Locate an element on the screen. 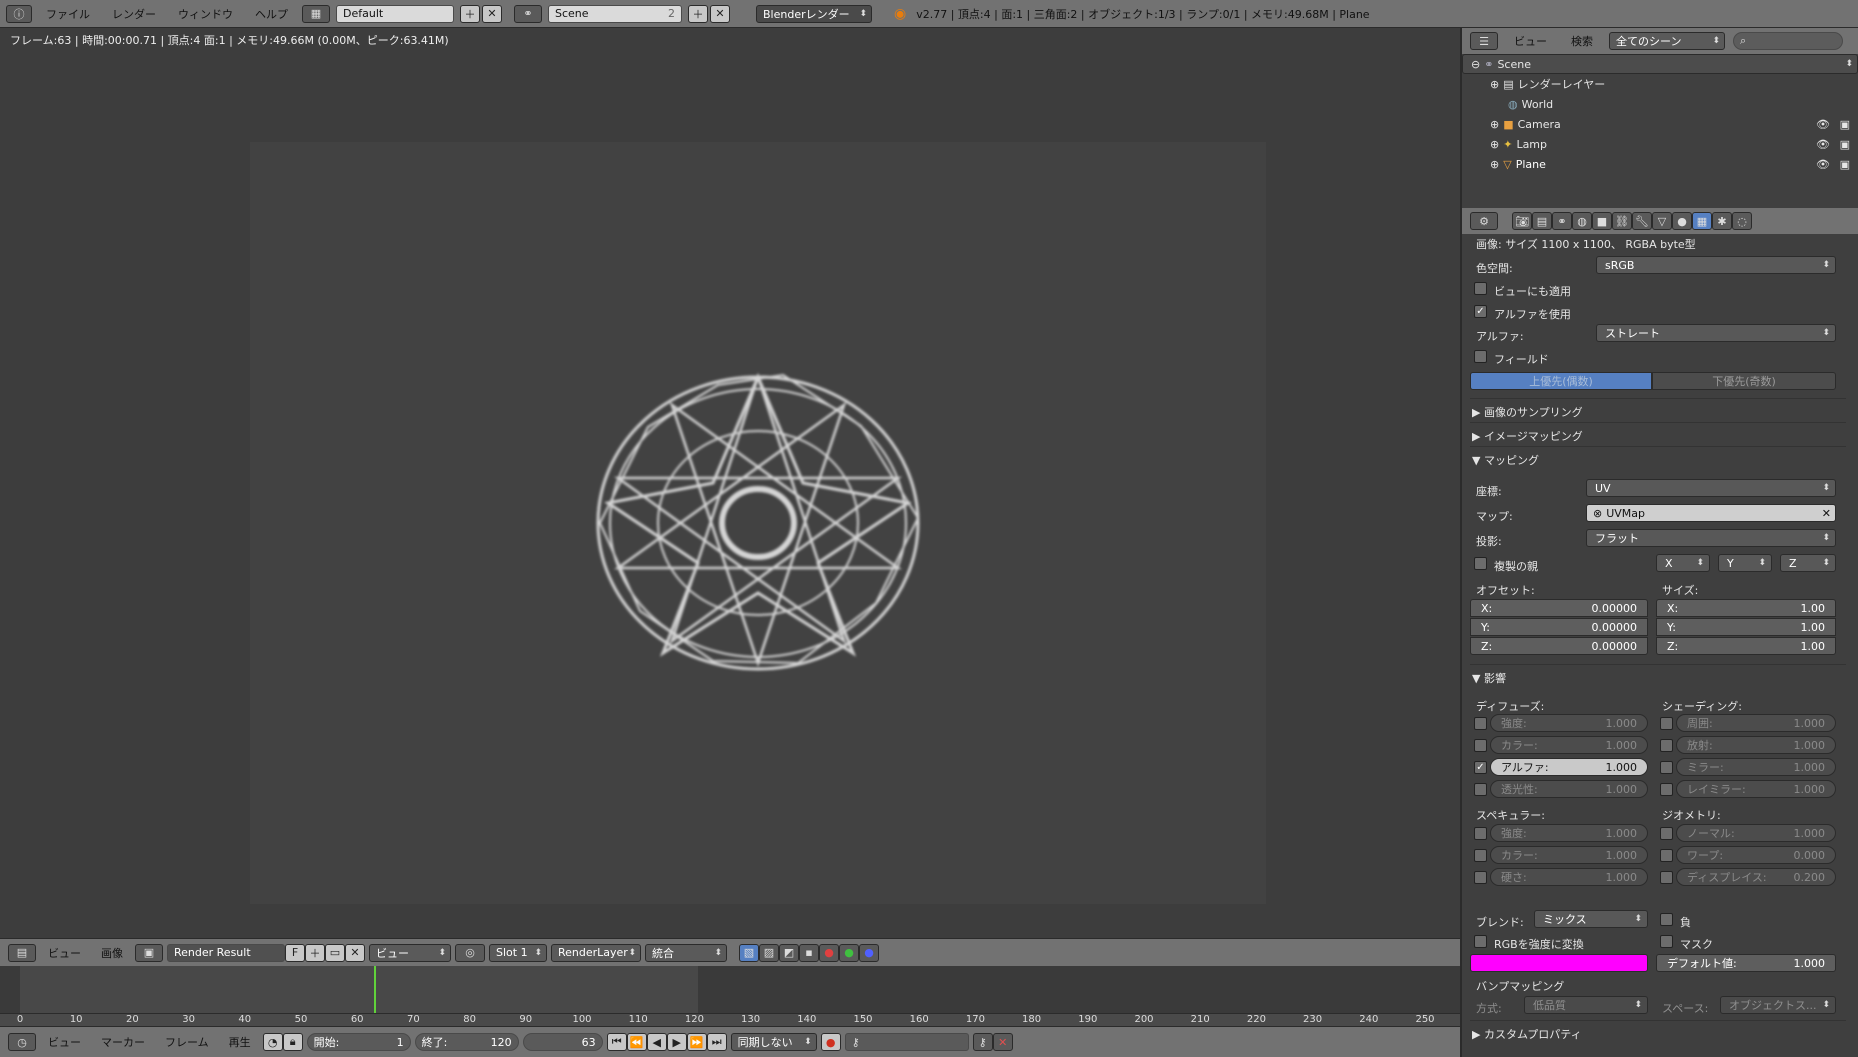 The height and width of the screenshot is (1057, 1858). specular-hardness-checkbox is located at coordinates (1480, 877).